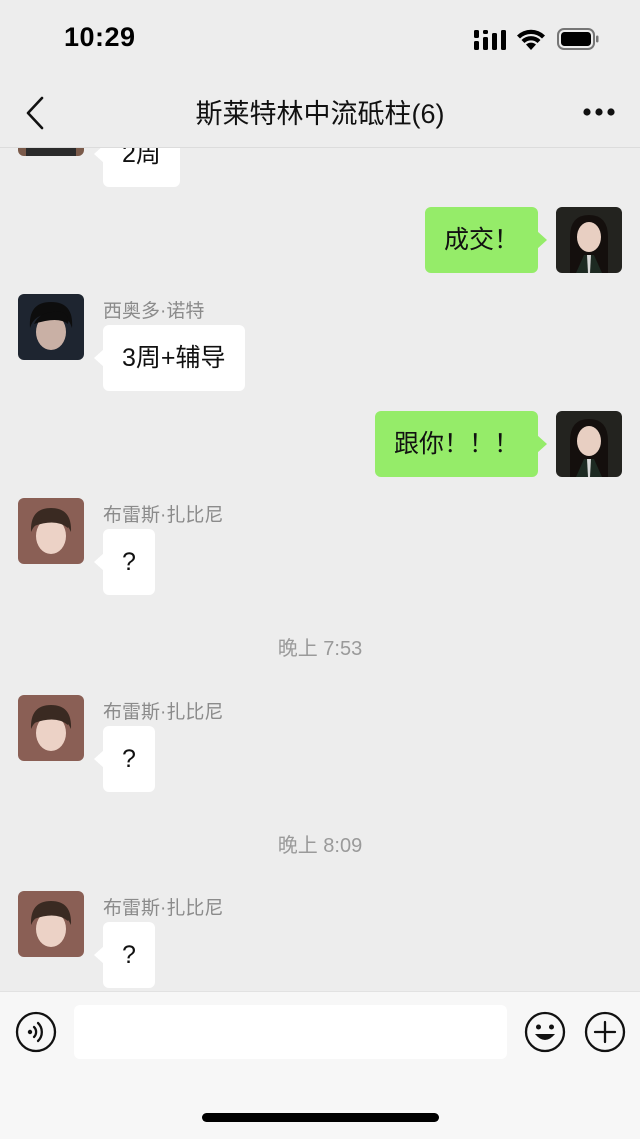 The height and width of the screenshot is (1139, 640). What do you see at coordinates (605, 1032) in the screenshot?
I see `plus-icon` at bounding box center [605, 1032].